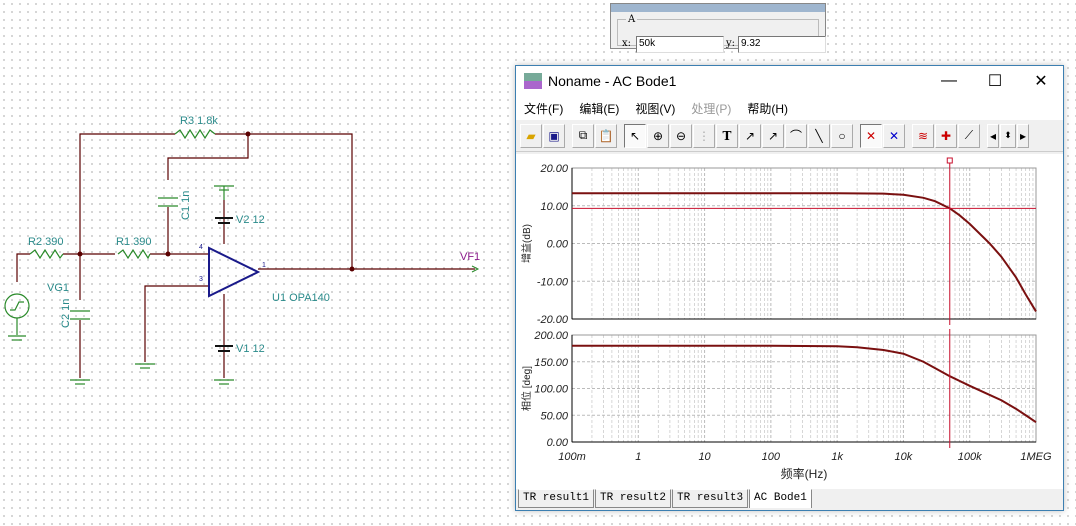 This screenshot has height=526, width=1076. I want to click on app-icon, so click(533, 81).